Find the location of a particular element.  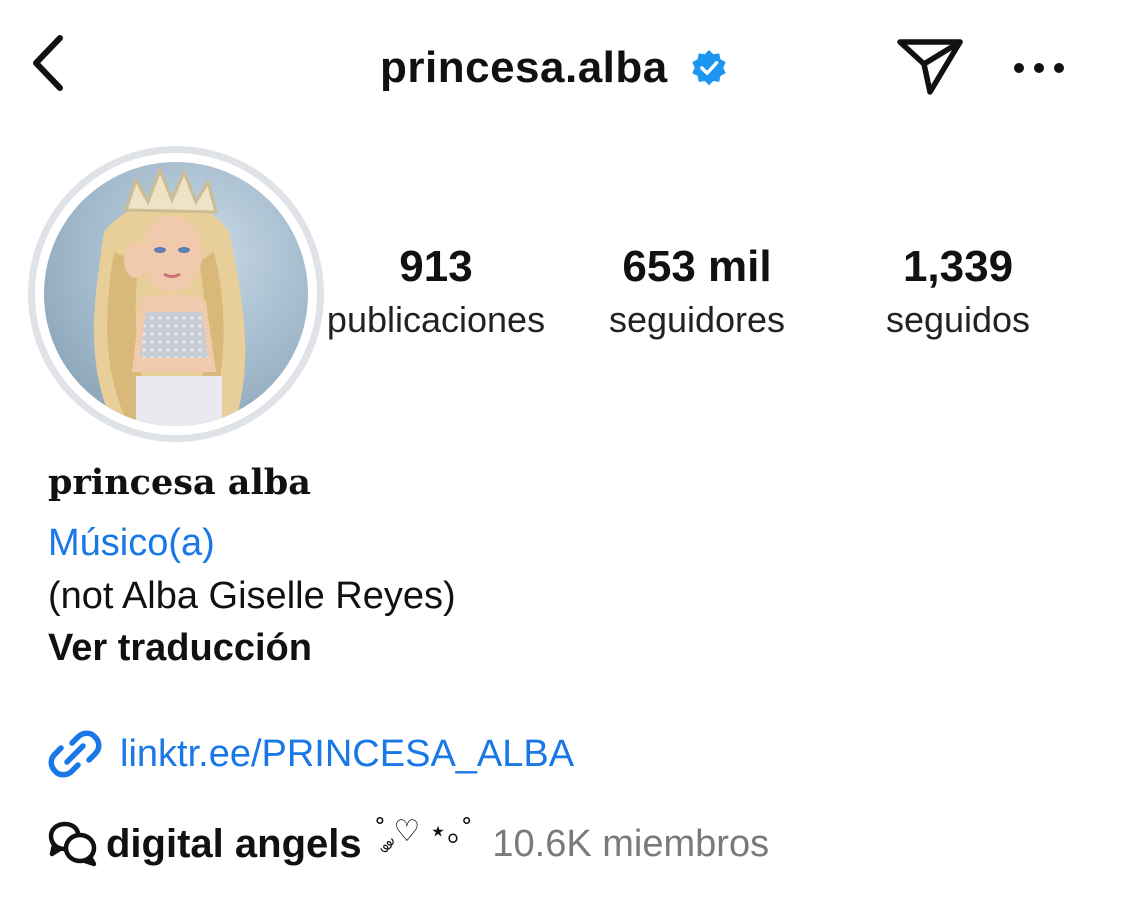

back-chevron-icon is located at coordinates (48, 63).